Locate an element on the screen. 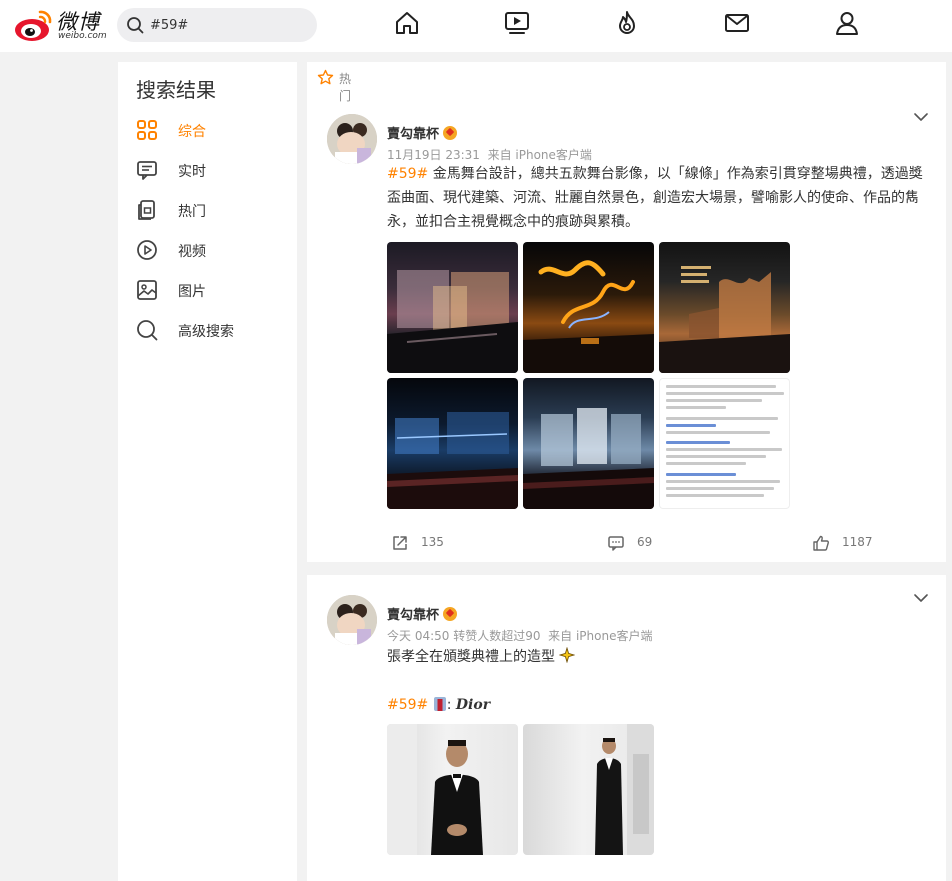  post-text: 張孝全在頒獎典禮上的造型 is located at coordinates (659, 657).